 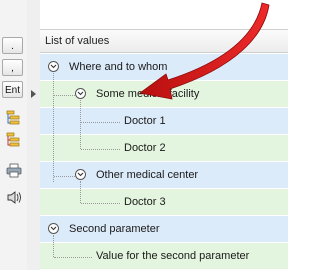 I want to click on tree-row: Some medical facility, so click(x=164, y=94).